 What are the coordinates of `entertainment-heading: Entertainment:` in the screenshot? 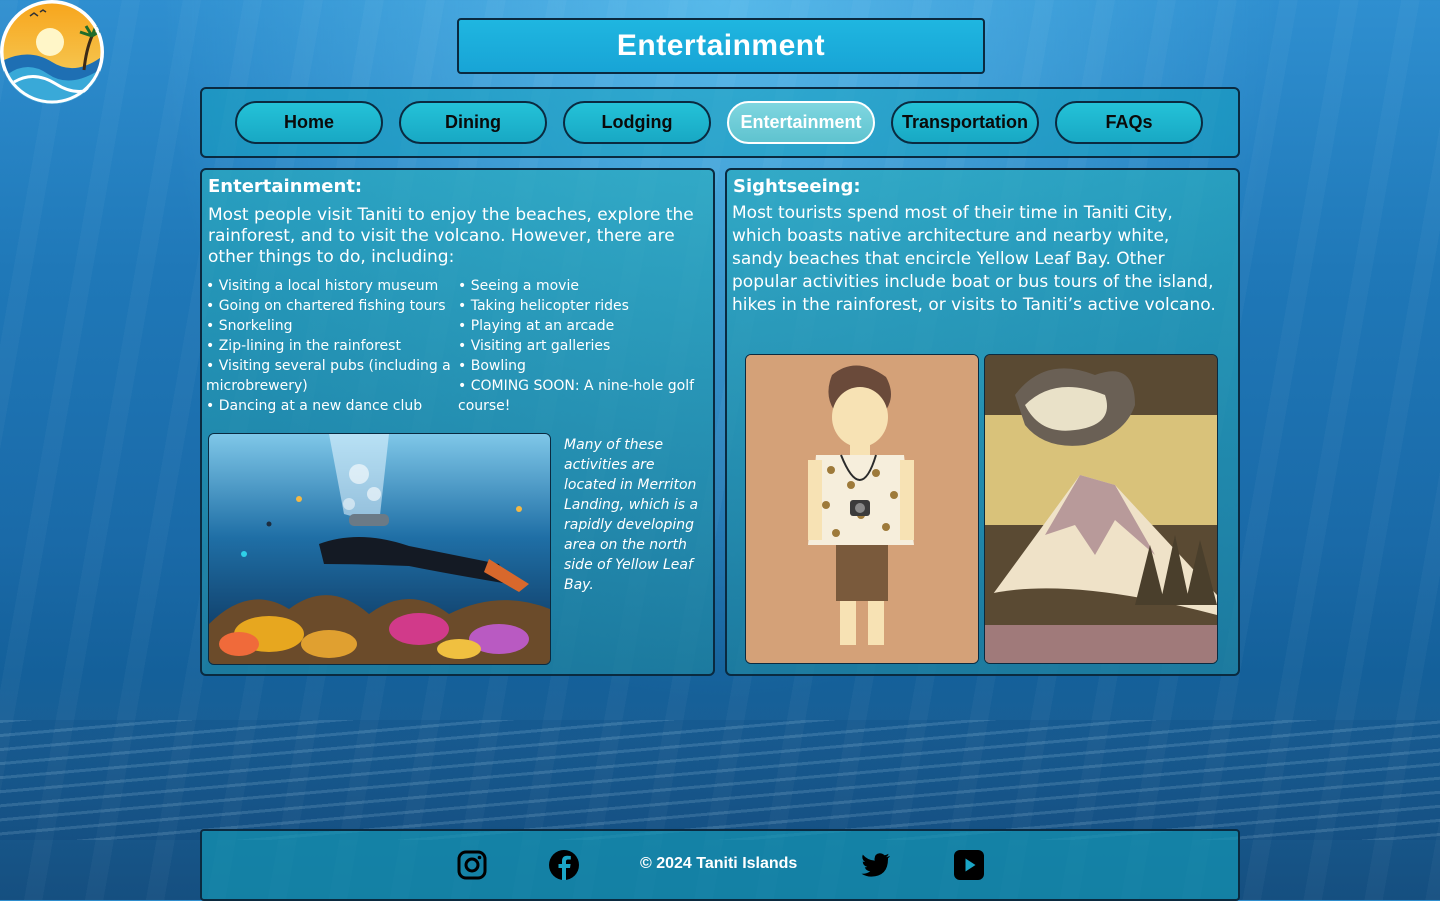 It's located at (285, 186).